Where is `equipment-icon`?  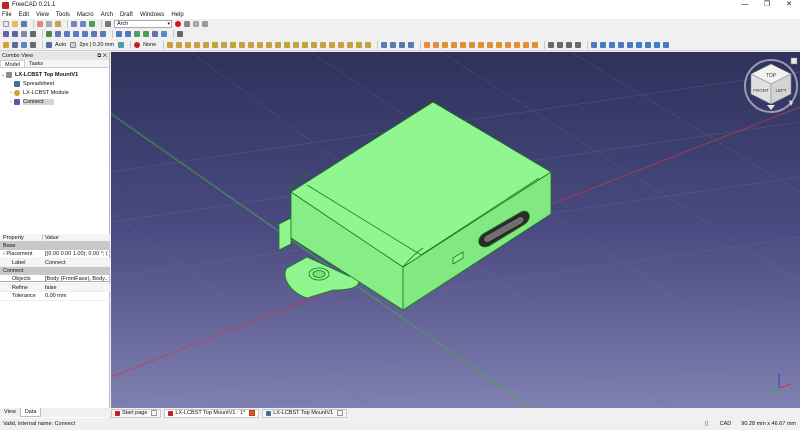
equipment-icon is located at coordinates (314, 45).